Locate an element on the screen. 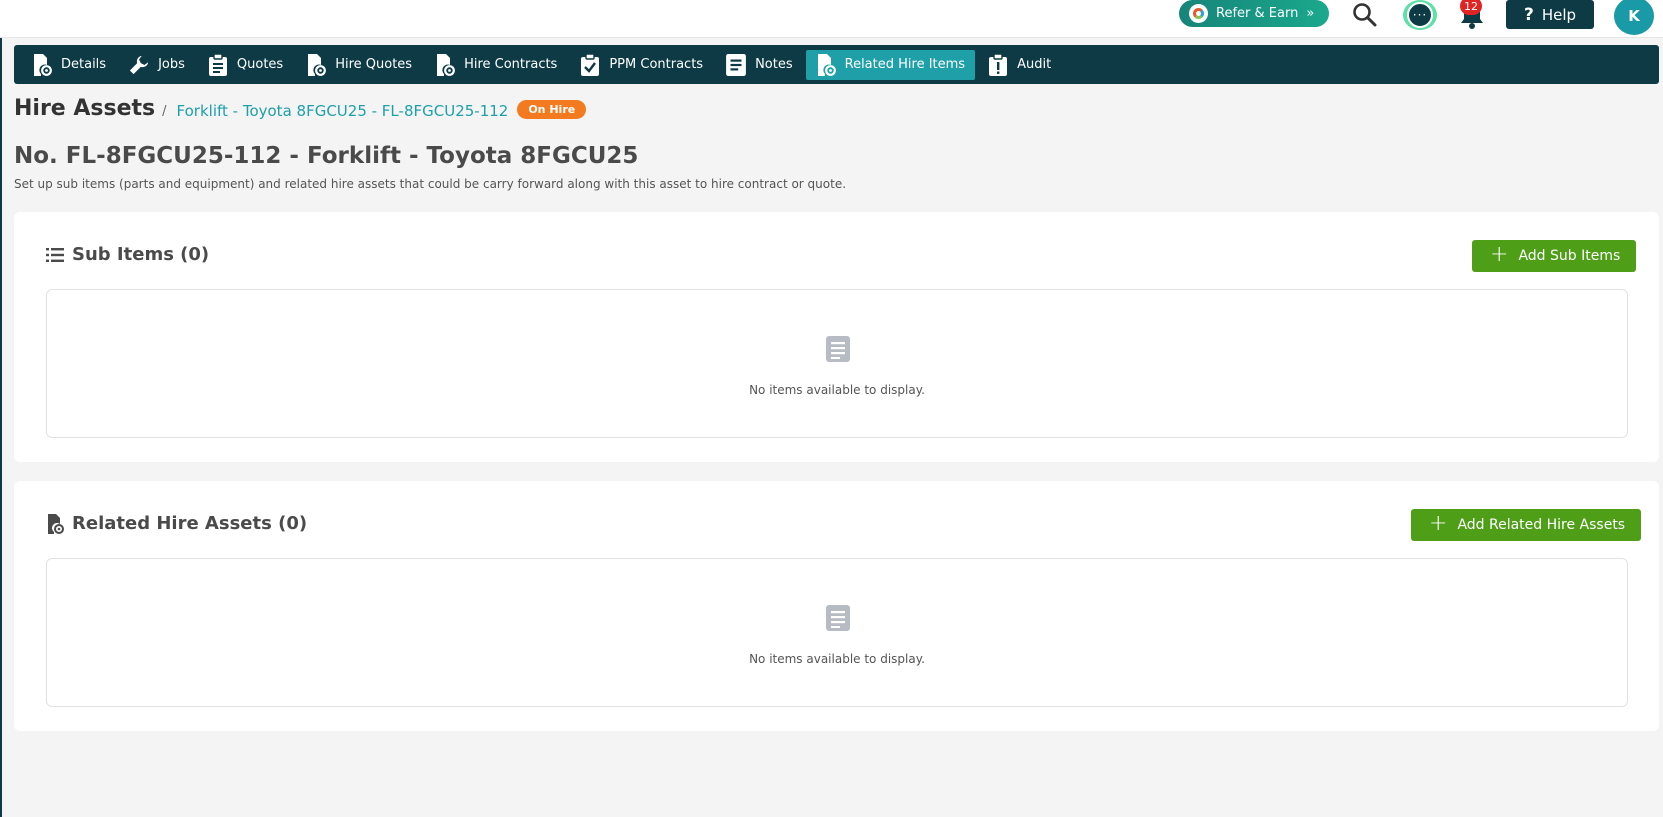 The image size is (1663, 817). top-bar: Refer & Earn » ··· 12 ? Help K is located at coordinates (831, 19).